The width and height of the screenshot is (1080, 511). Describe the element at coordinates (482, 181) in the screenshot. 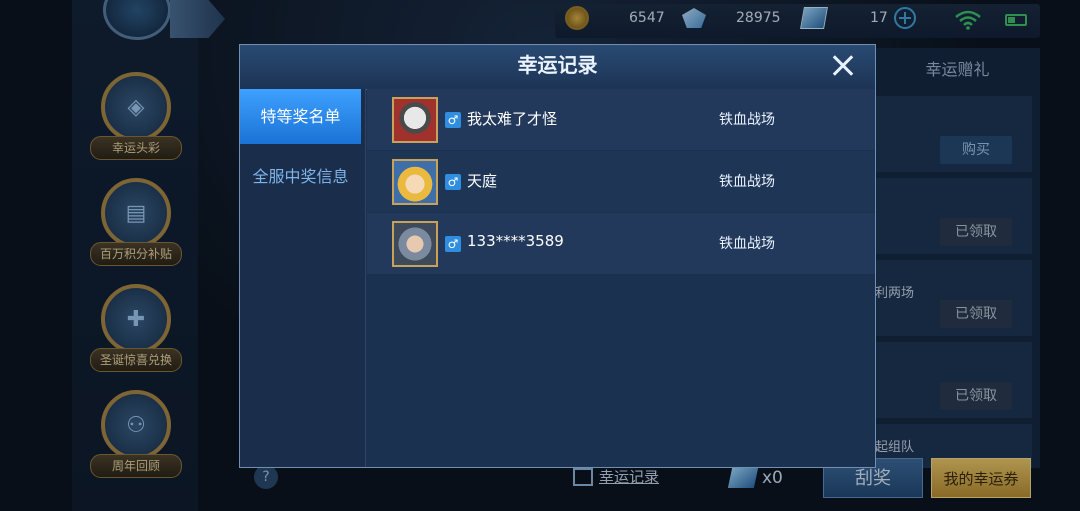

I see `player-name: 天庭` at that location.